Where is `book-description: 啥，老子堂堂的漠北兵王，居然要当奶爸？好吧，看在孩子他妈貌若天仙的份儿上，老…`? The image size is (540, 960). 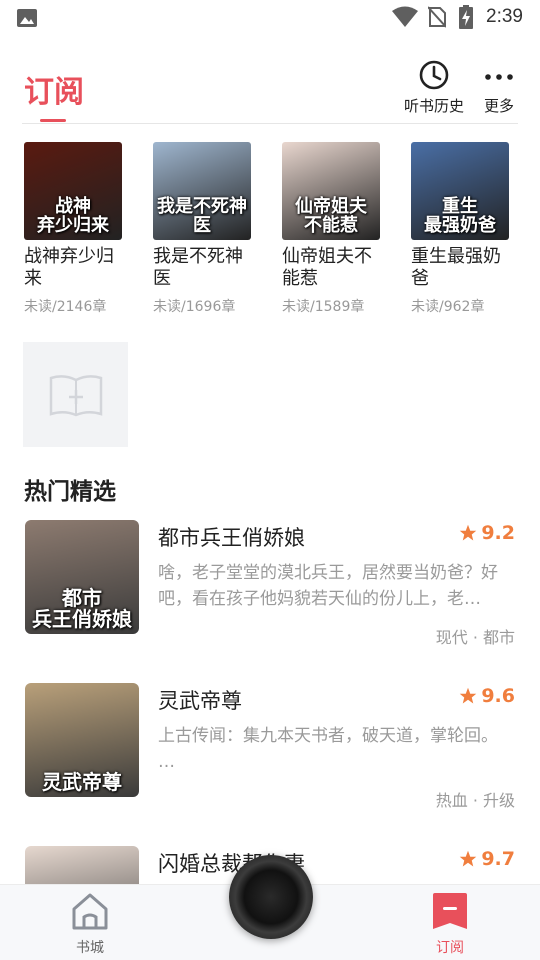
book-description: 啥，老子堂堂的漠北兵王，居然要当奶爸？好吧，看在孩子他妈貌若天仙的份儿上，老… is located at coordinates (328, 586).